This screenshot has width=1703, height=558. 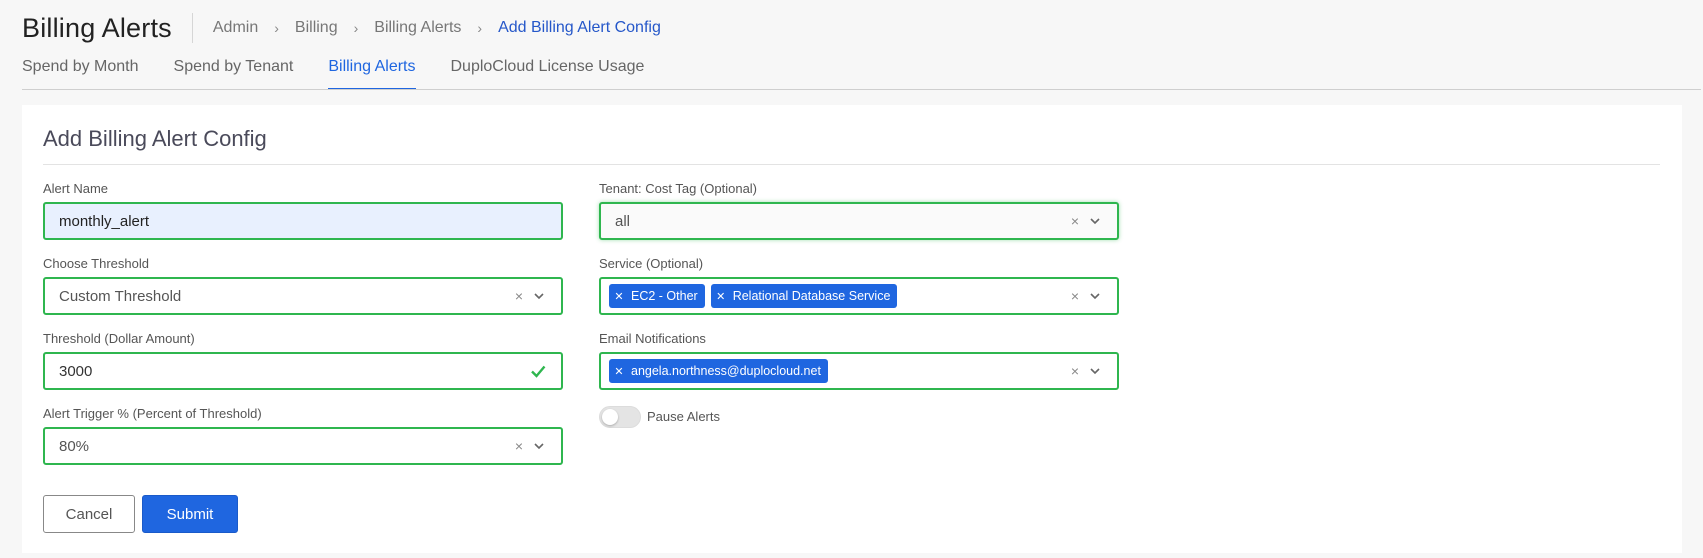 What do you see at coordinates (610, 417) in the screenshot?
I see `toggle-knob` at bounding box center [610, 417].